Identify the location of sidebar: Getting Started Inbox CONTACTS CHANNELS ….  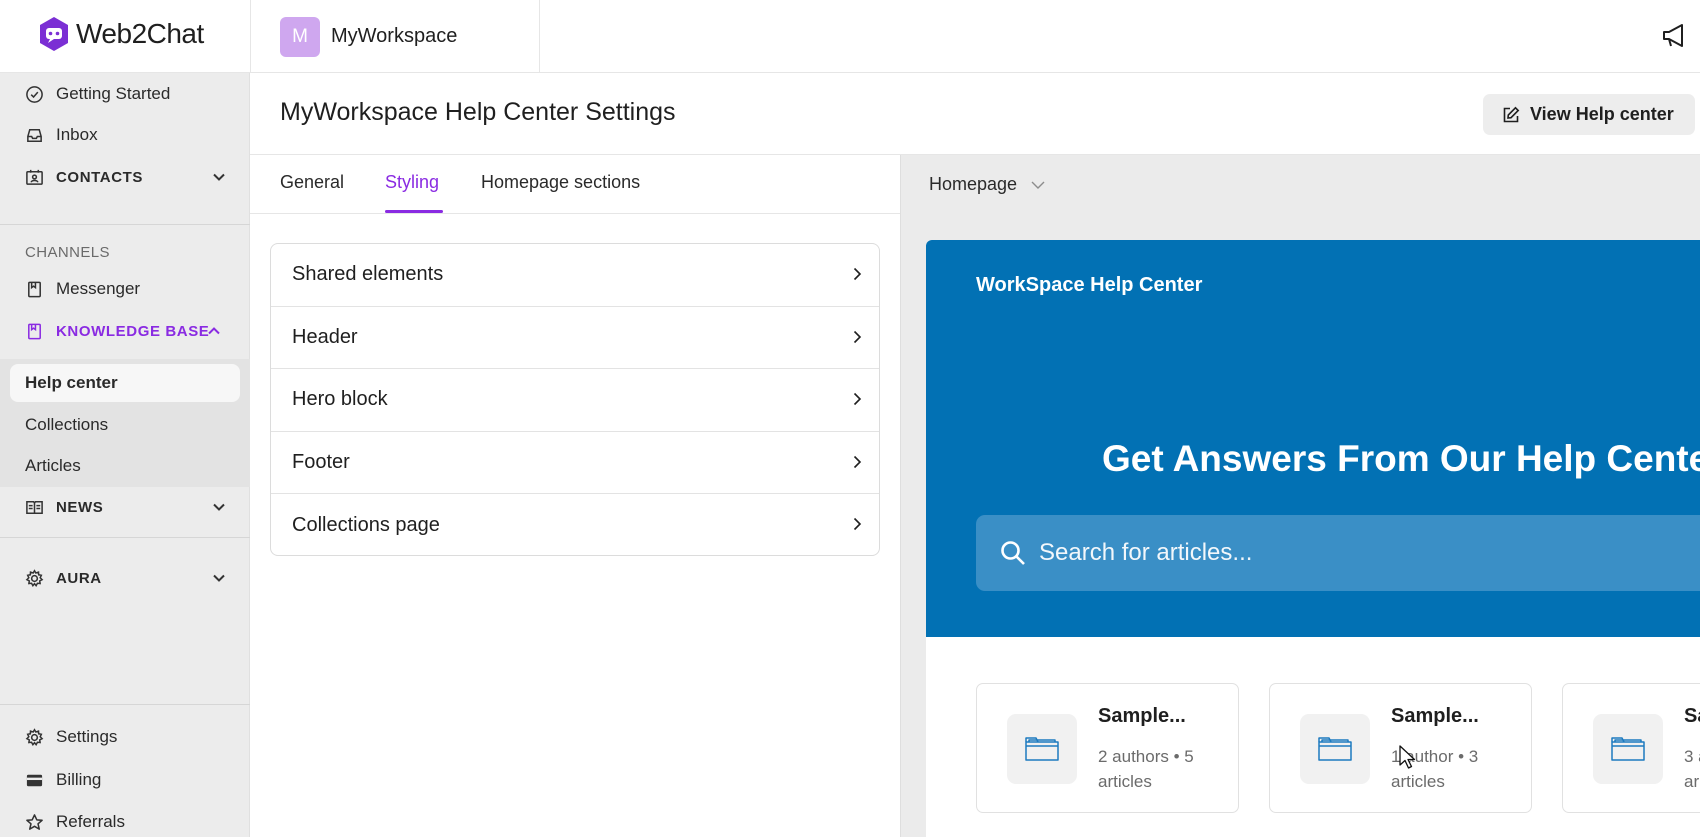
(125, 455).